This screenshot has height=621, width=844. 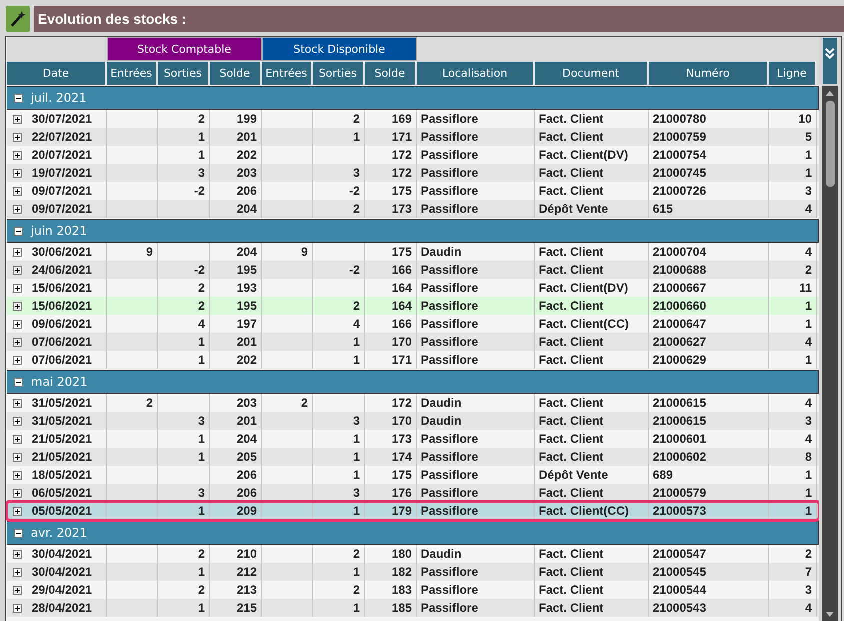 What do you see at coordinates (413, 342) in the screenshot?
I see `table-row: 07/06/2021 1 201 1 170 Passiflore Fact. Client 21000627 4` at bounding box center [413, 342].